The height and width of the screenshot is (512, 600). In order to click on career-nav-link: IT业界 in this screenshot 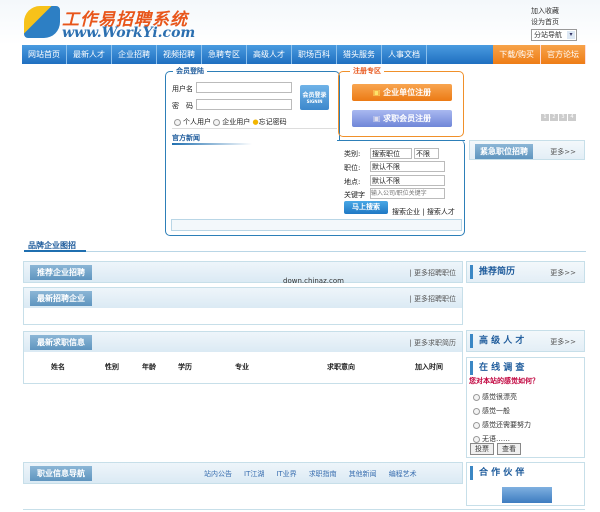, I will do `click(286, 474)`.